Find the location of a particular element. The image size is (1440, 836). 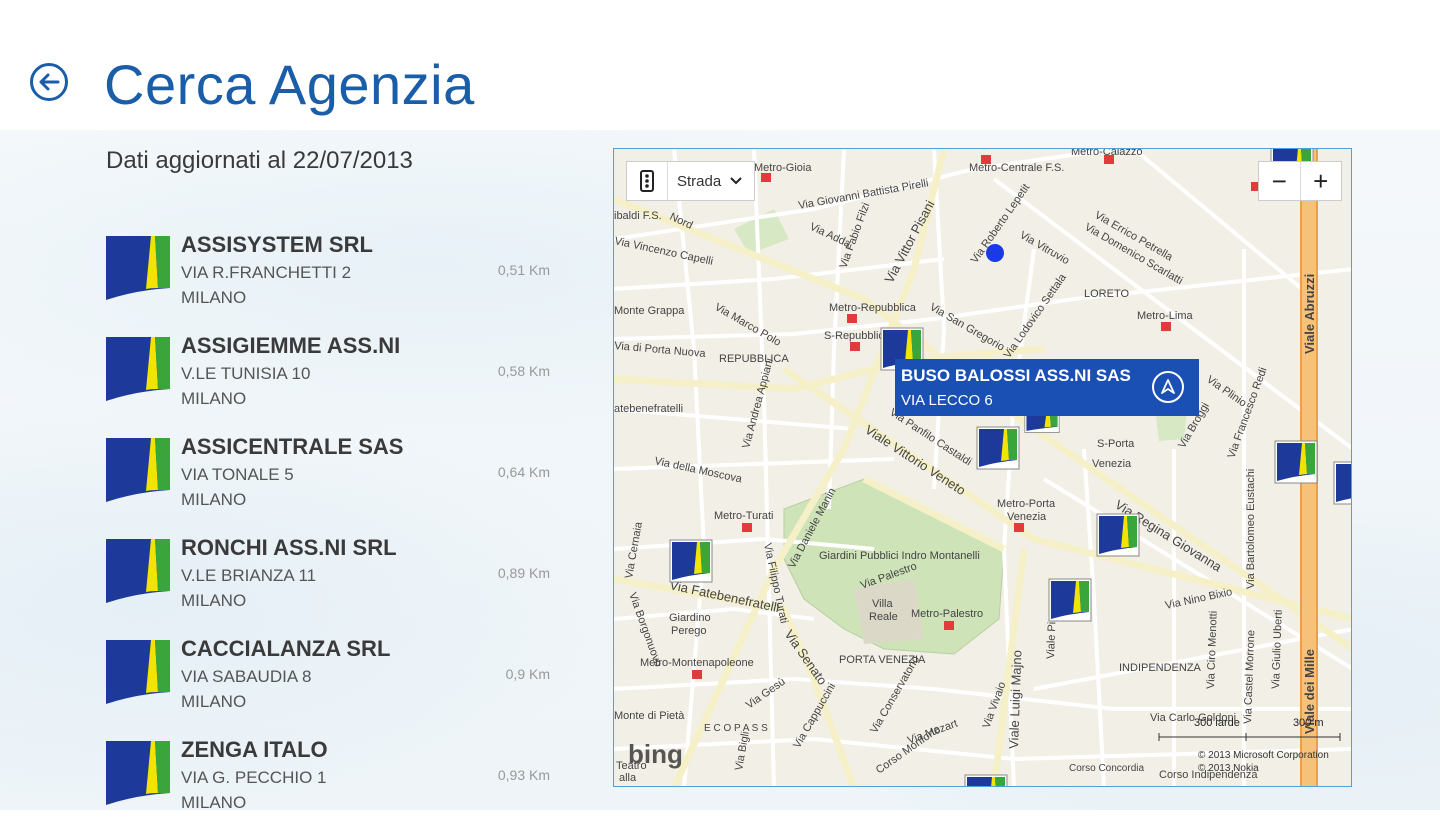

zoom-control: − + is located at coordinates (1300, 181).